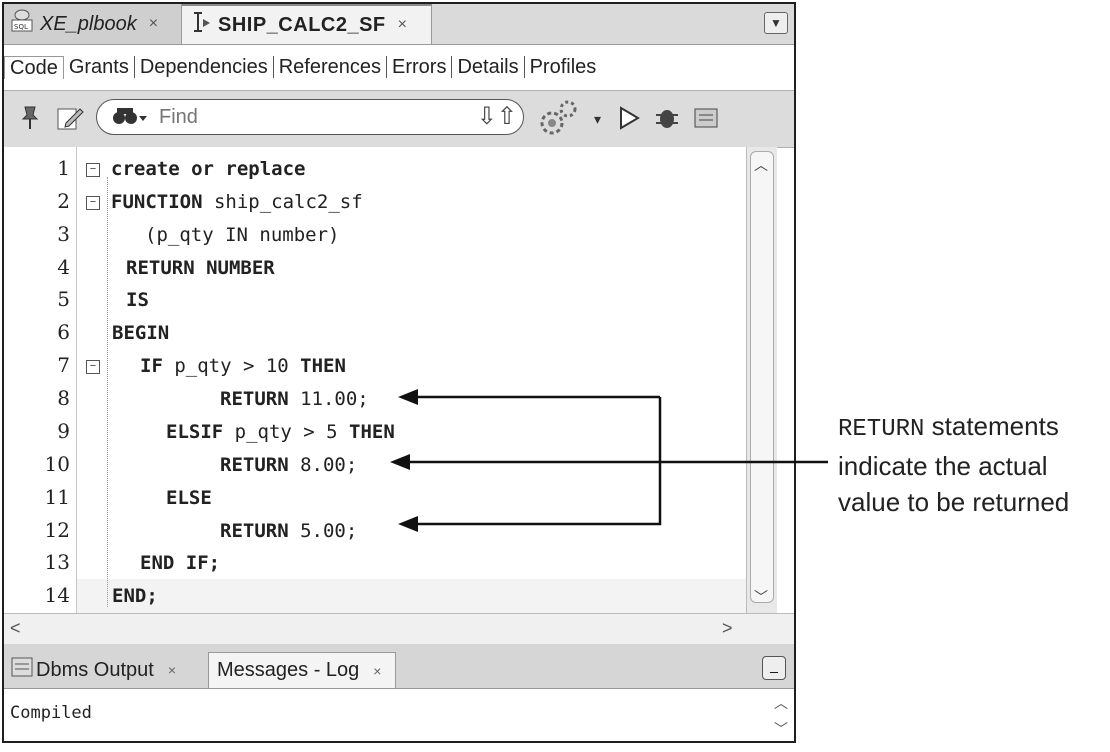 This screenshot has width=1110, height=752. Describe the element at coordinates (727, 628) in the screenshot. I see `scroll-right-icon: >` at that location.